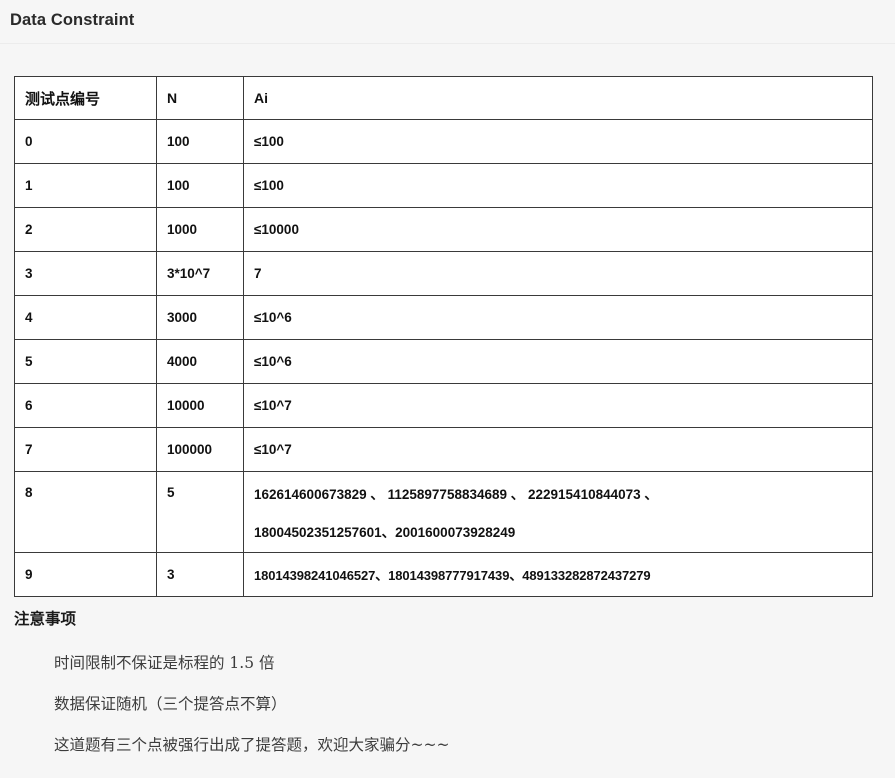 This screenshot has width=895, height=778. Describe the element at coordinates (85, 229) in the screenshot. I see `cell-test-index: 2` at that location.